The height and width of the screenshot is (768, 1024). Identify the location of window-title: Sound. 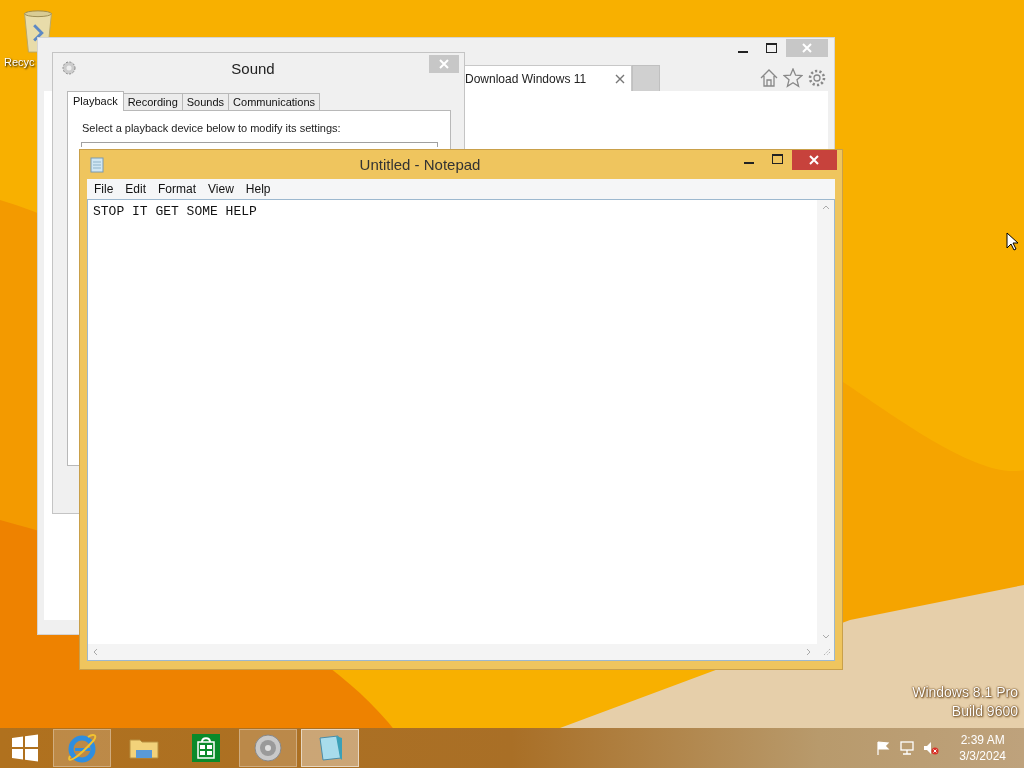
(253, 68).